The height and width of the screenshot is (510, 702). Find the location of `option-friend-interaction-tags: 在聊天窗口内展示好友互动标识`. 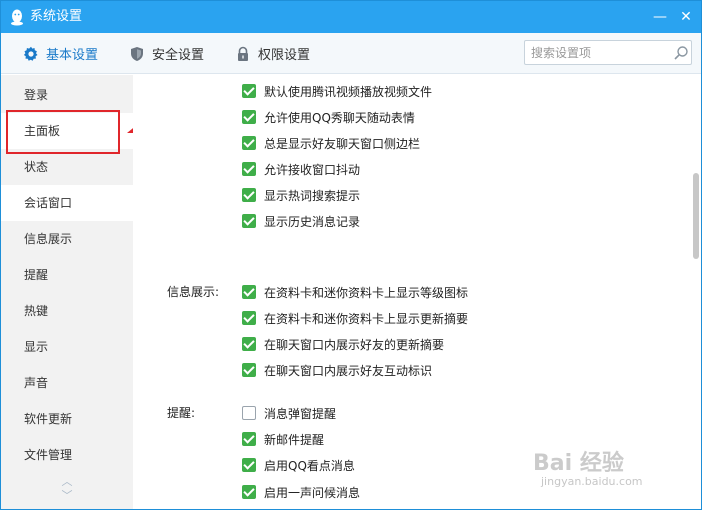

option-friend-interaction-tags: 在聊天窗口内展示好友互动标识 is located at coordinates (337, 370).